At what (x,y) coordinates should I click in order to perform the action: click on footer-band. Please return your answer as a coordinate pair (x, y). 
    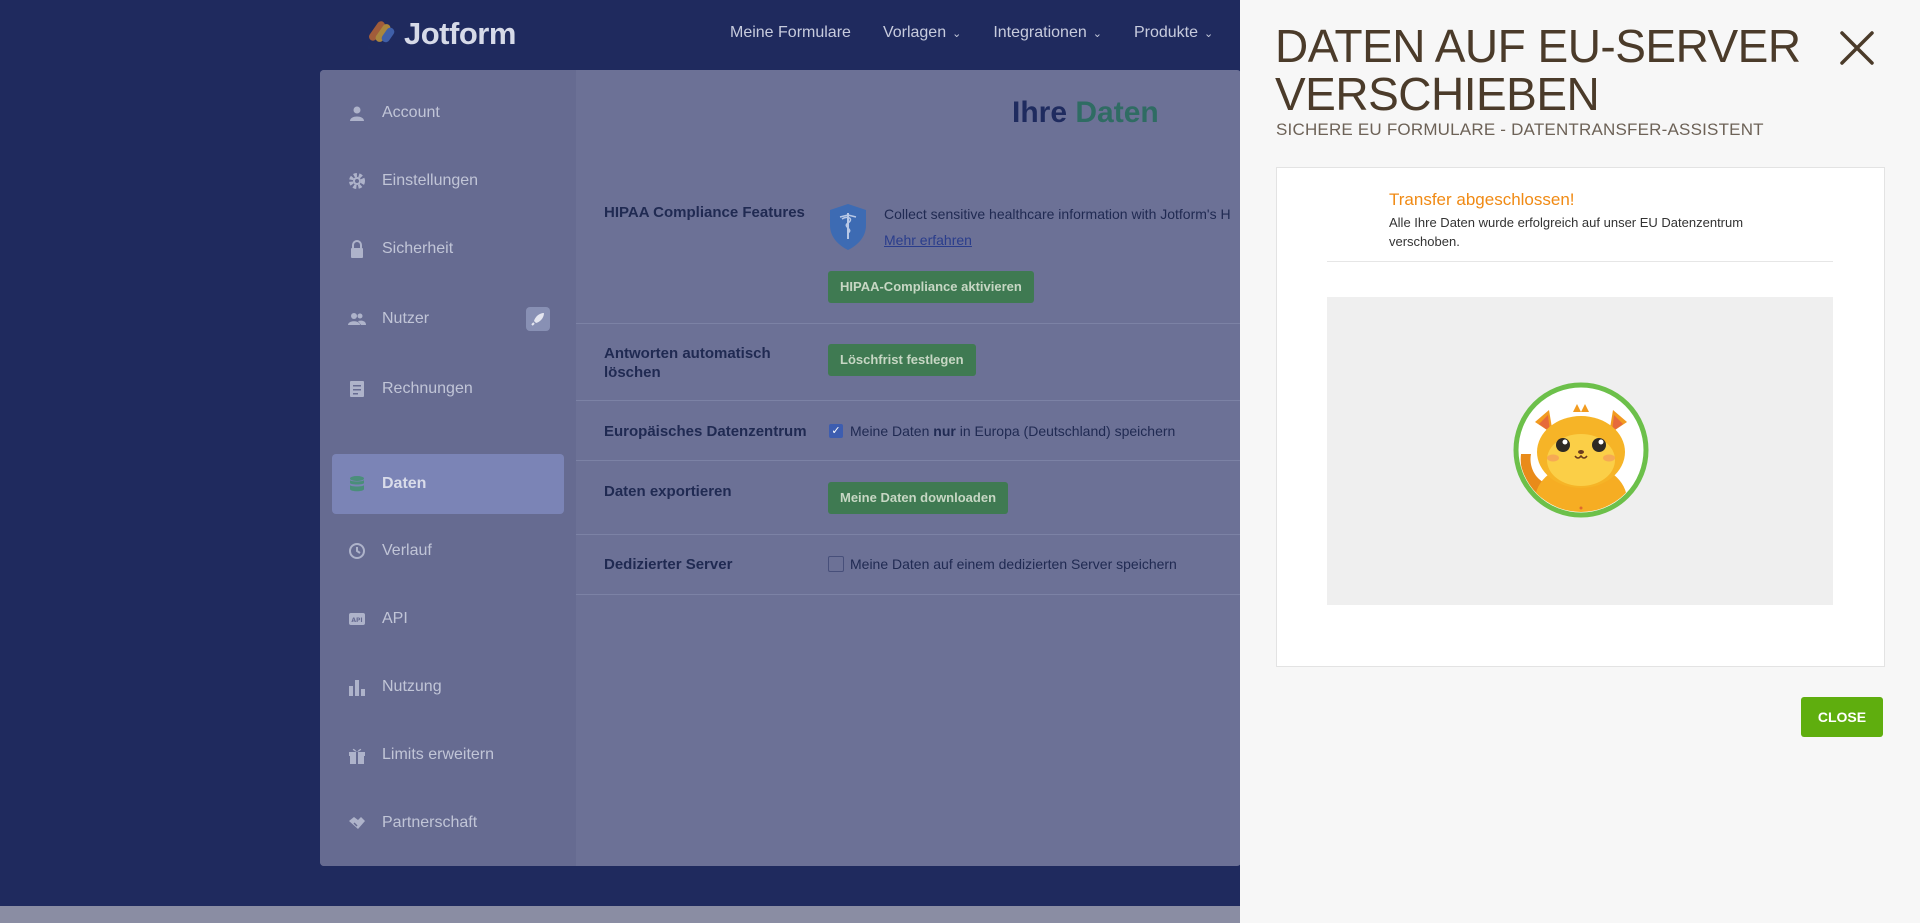
    Looking at the image, I should click on (620, 914).